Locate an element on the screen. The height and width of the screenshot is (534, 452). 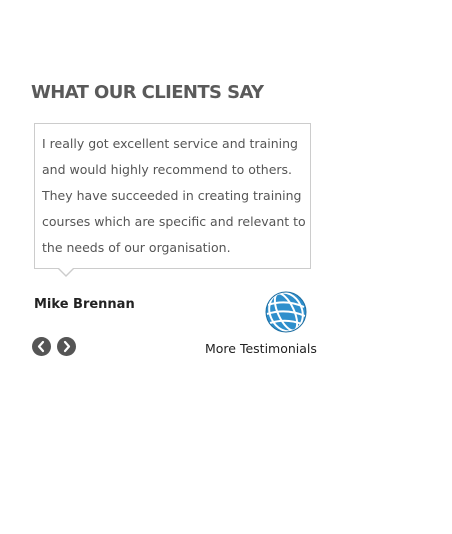
chevron-left-icon is located at coordinates (41, 346).